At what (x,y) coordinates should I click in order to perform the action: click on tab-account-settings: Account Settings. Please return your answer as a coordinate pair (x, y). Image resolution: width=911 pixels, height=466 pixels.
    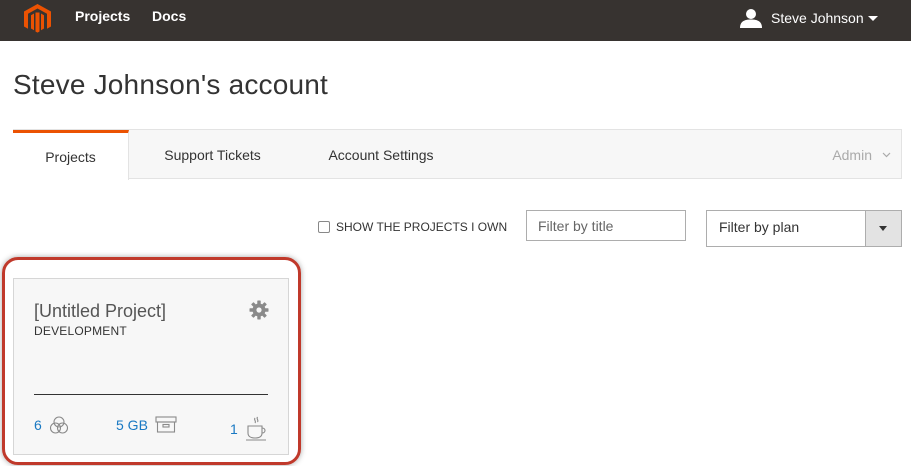
    Looking at the image, I should click on (381, 154).